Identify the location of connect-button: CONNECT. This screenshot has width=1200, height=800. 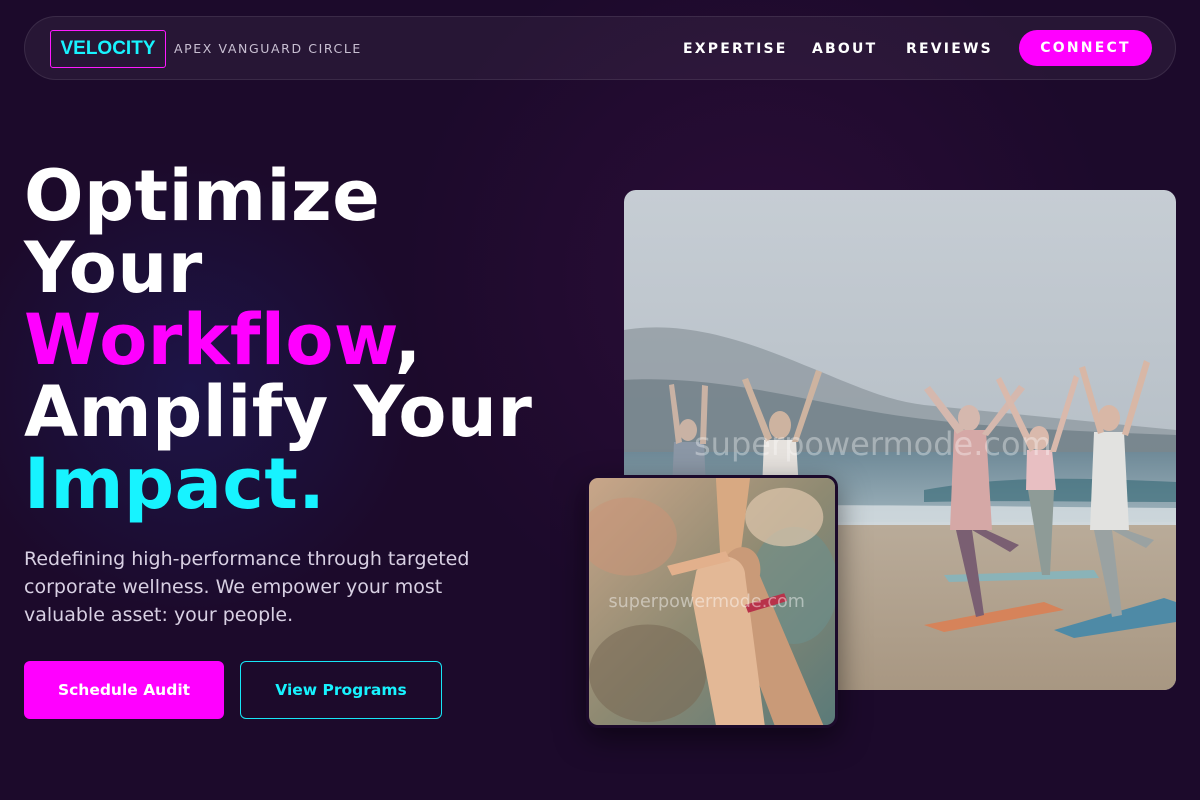
(1085, 48).